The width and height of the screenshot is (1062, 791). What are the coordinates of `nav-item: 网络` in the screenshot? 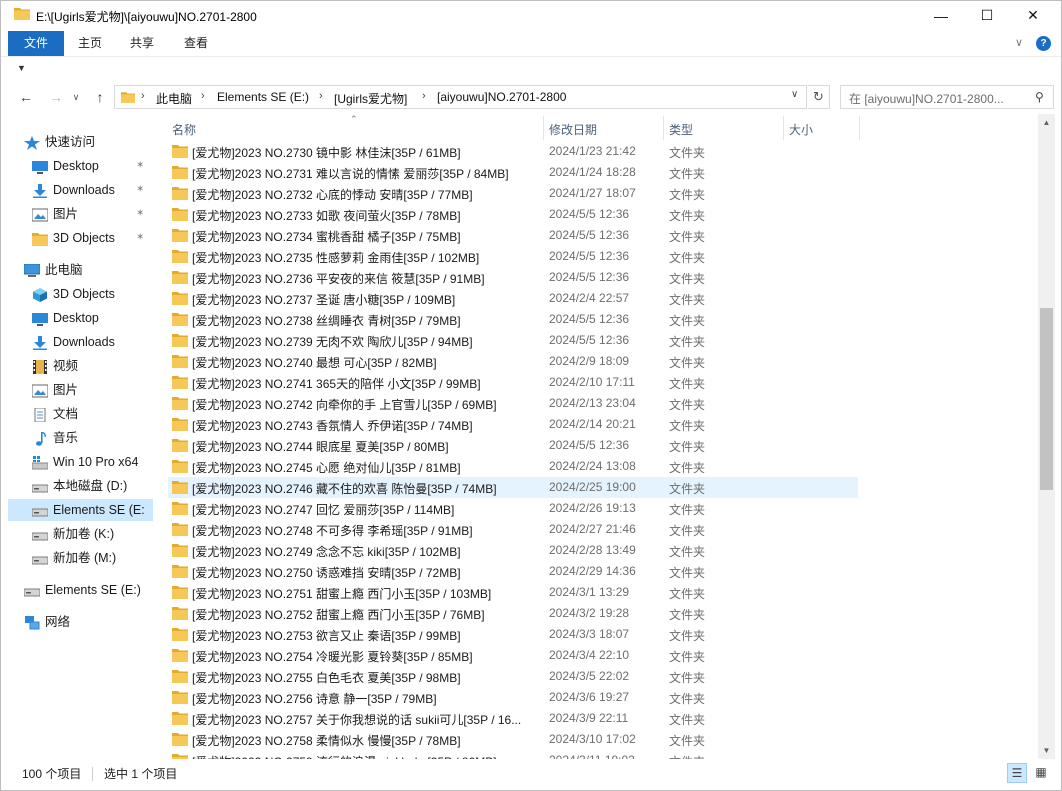 It's located at (80, 622).